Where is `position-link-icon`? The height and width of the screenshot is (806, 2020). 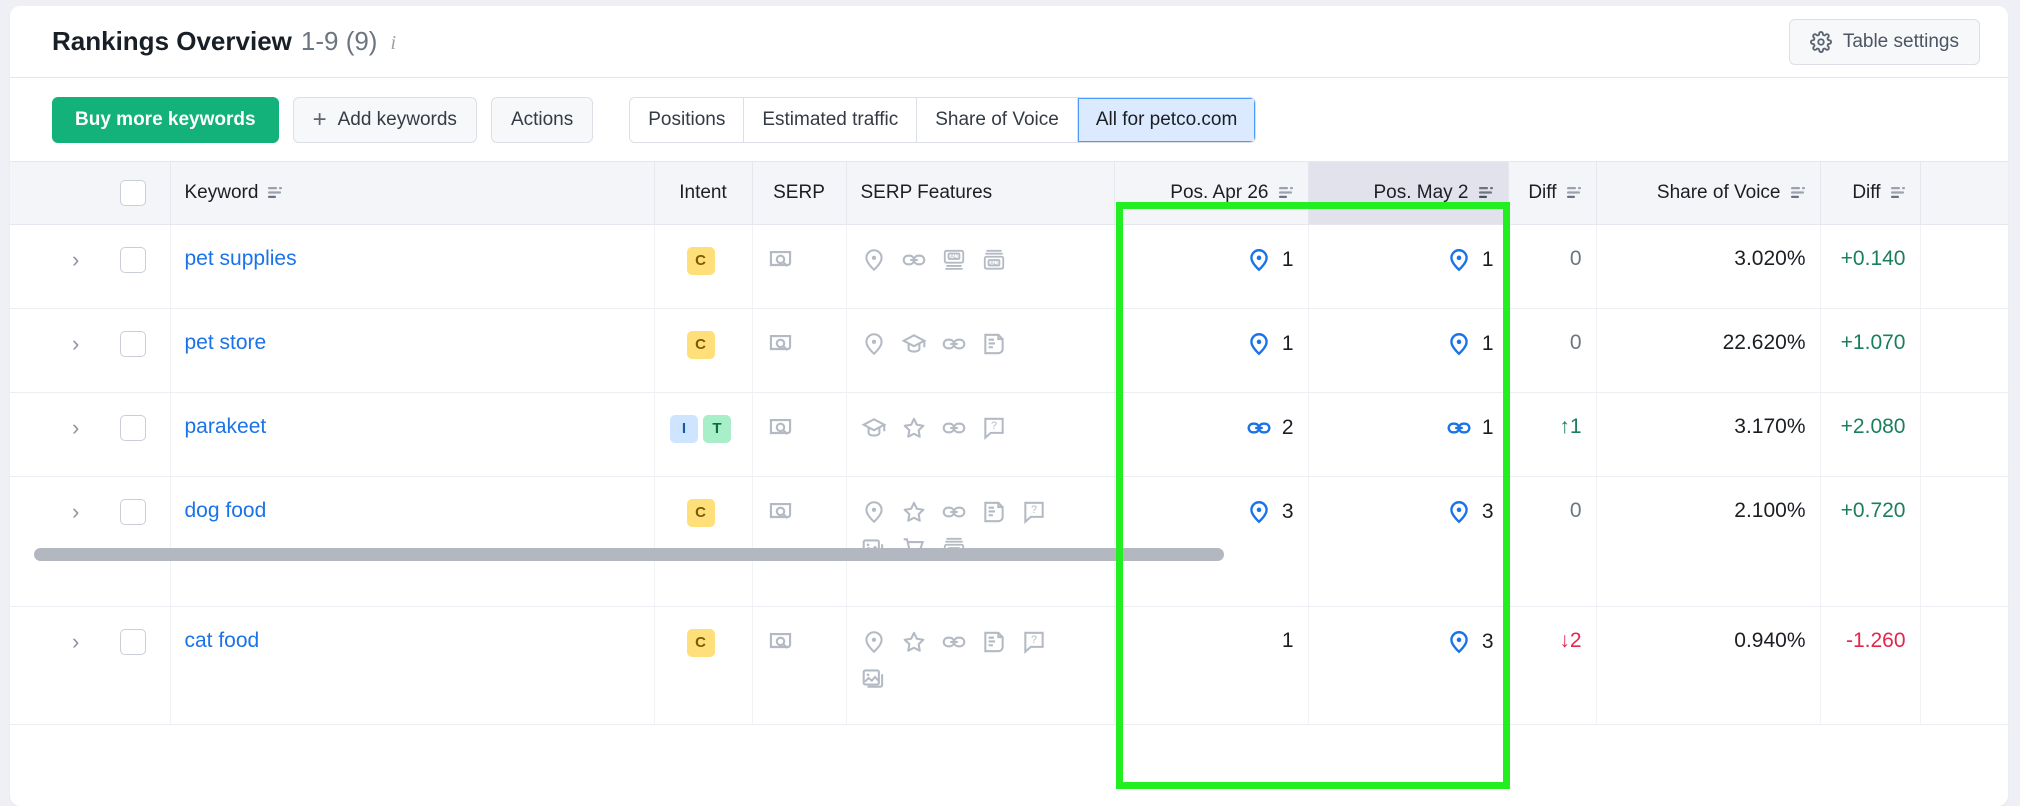
position-link-icon is located at coordinates (1259, 428).